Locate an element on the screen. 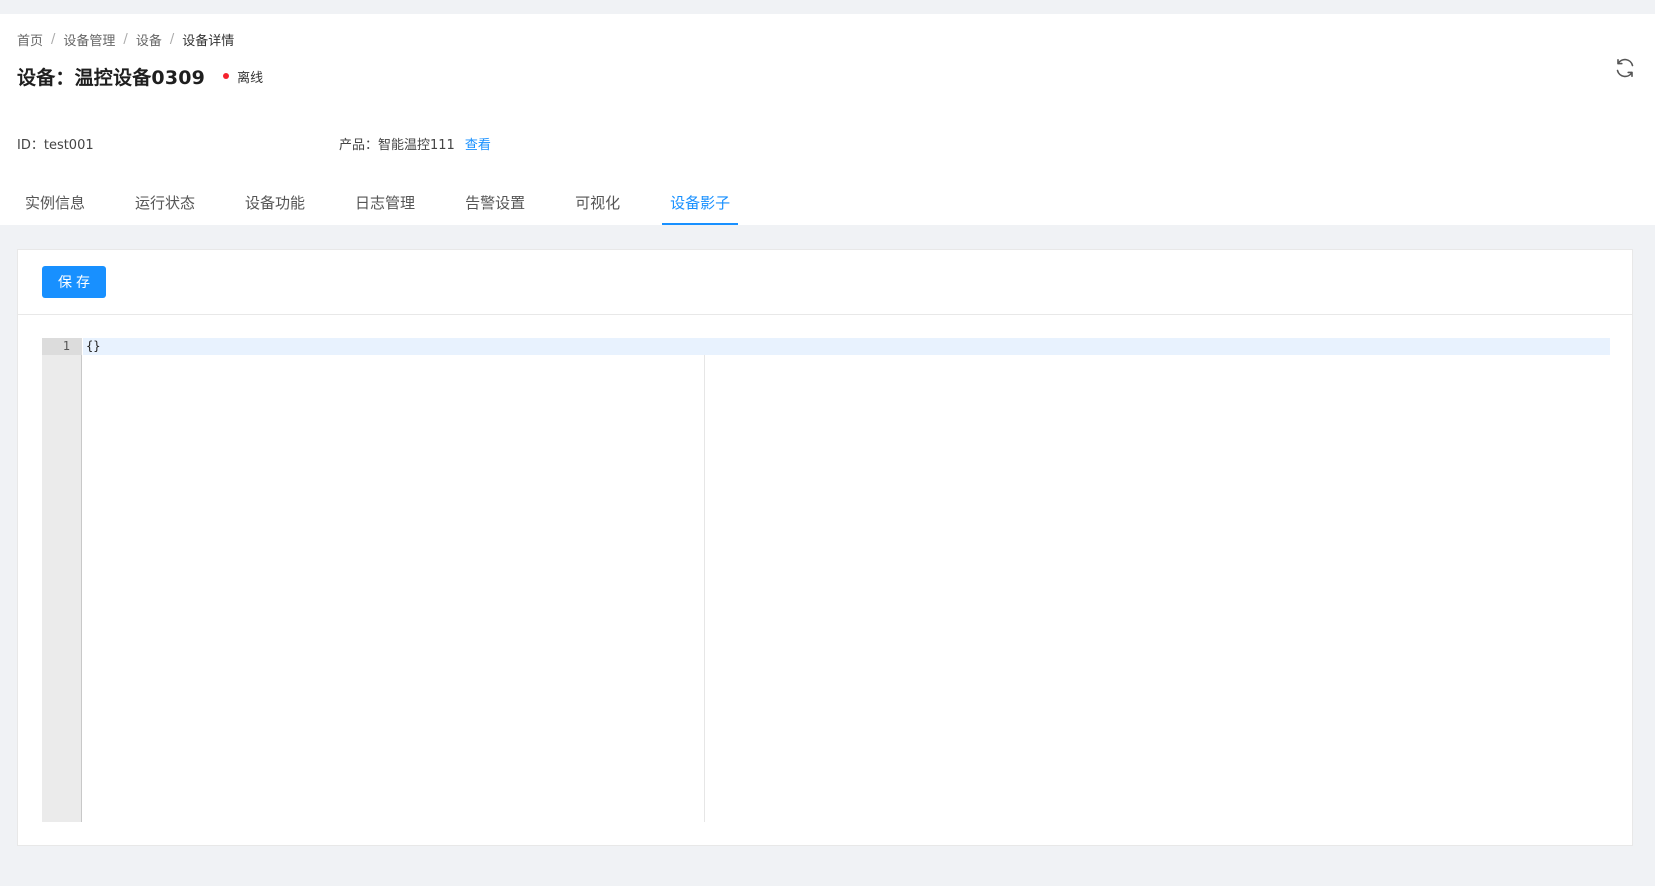 This screenshot has height=886, width=1655. tab-running-status: 运行状态 is located at coordinates (165, 207).